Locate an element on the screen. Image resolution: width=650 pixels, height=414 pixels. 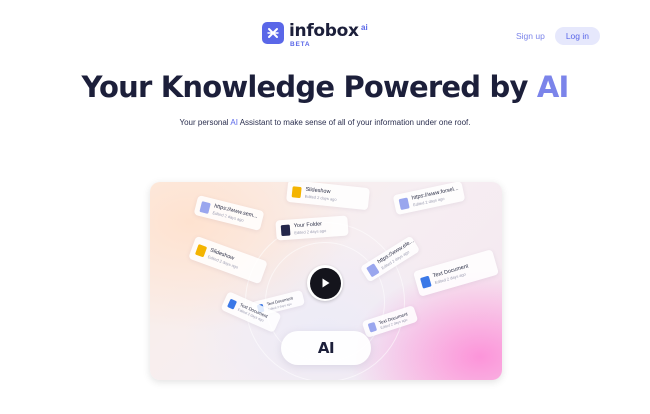
hero-subtitle-accent: AI is located at coordinates (234, 122).